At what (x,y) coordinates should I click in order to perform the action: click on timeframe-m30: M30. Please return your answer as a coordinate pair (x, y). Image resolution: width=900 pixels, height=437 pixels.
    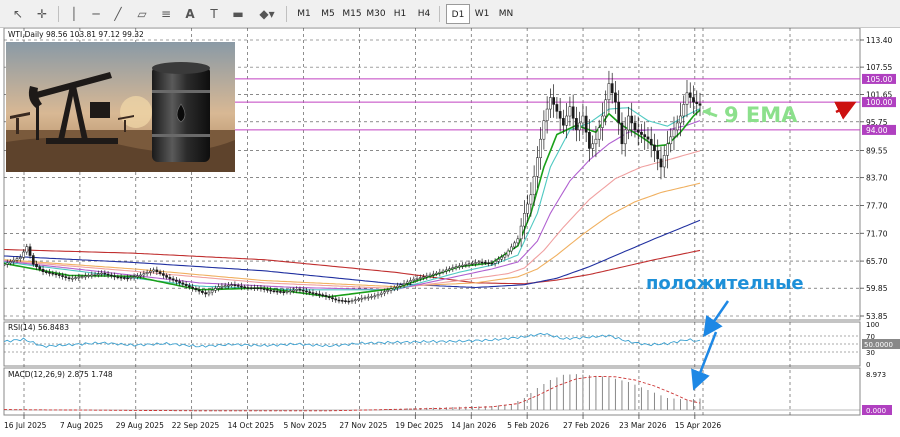
    Looking at the image, I should click on (376, 14).